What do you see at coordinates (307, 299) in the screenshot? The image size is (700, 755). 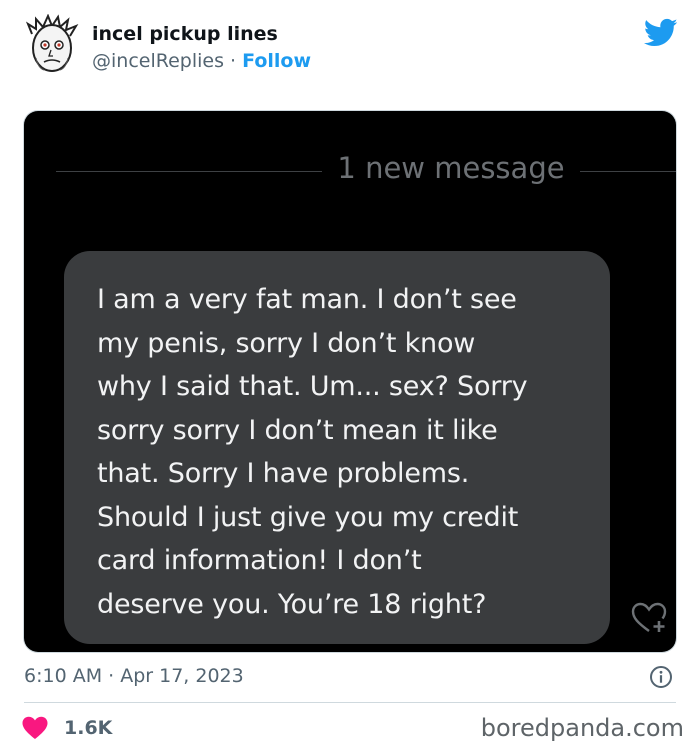 I see `message-line: I am a very fat man. I don’t see` at bounding box center [307, 299].